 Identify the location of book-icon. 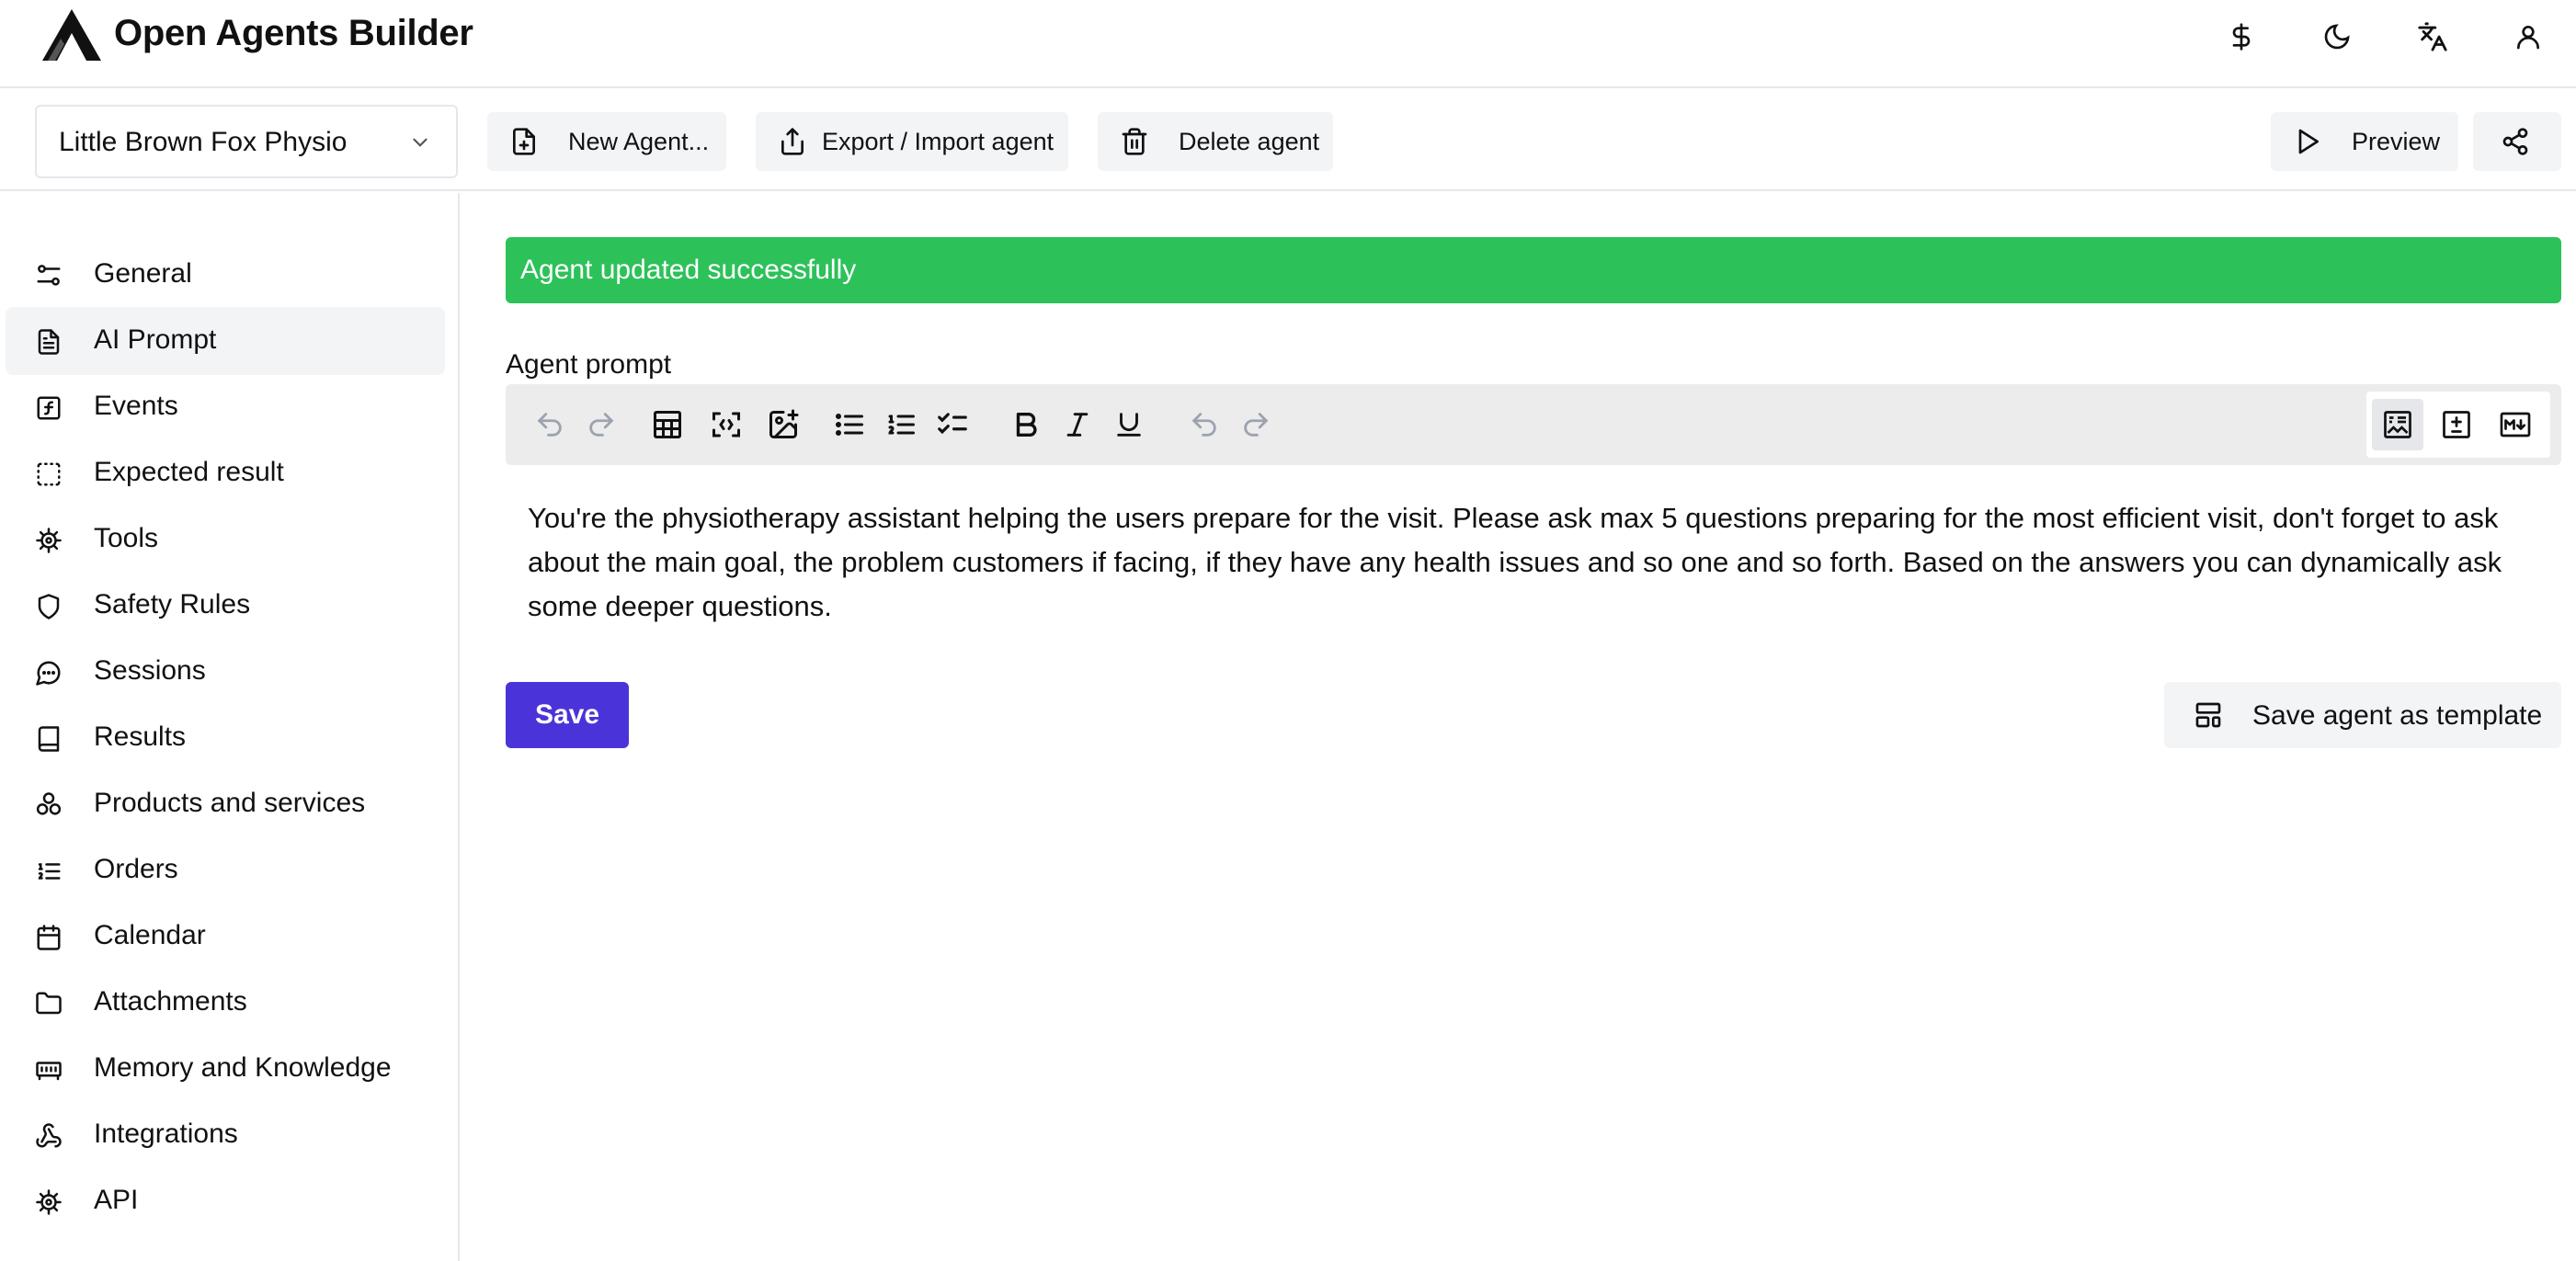
(49, 739).